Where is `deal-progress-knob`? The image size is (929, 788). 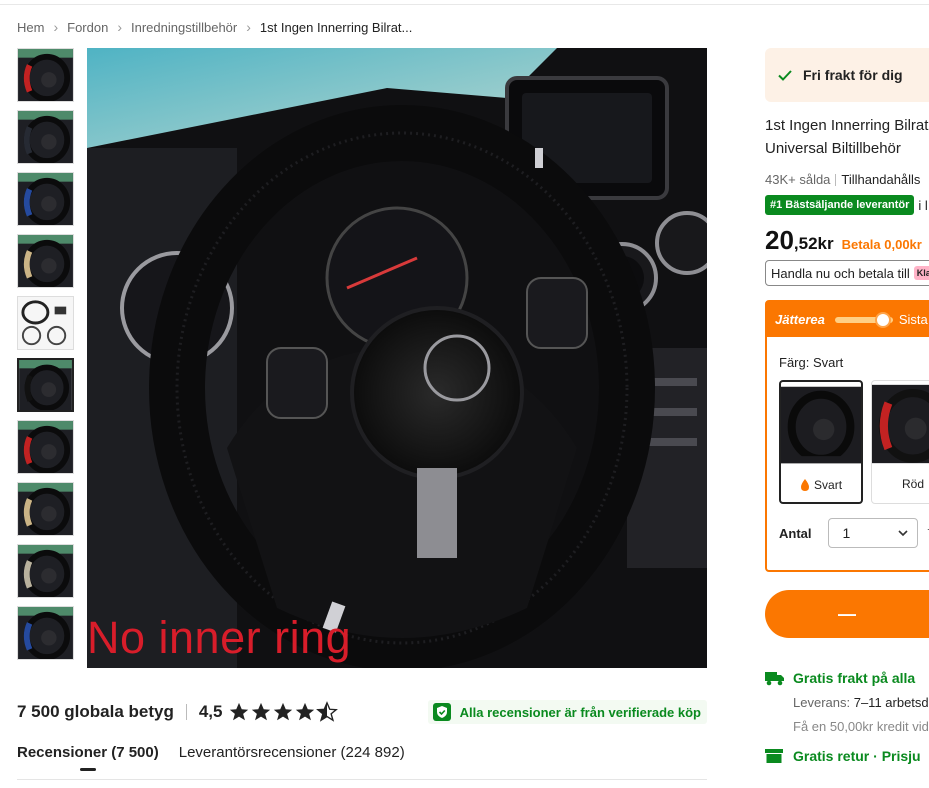 deal-progress-knob is located at coordinates (882, 319).